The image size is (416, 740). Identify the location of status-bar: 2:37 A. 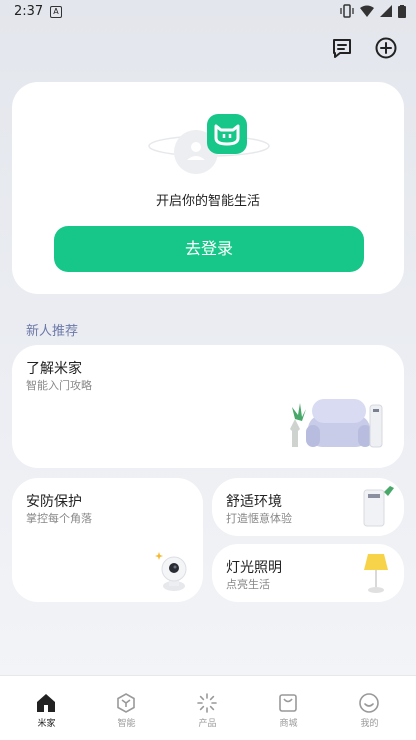
(208, 12).